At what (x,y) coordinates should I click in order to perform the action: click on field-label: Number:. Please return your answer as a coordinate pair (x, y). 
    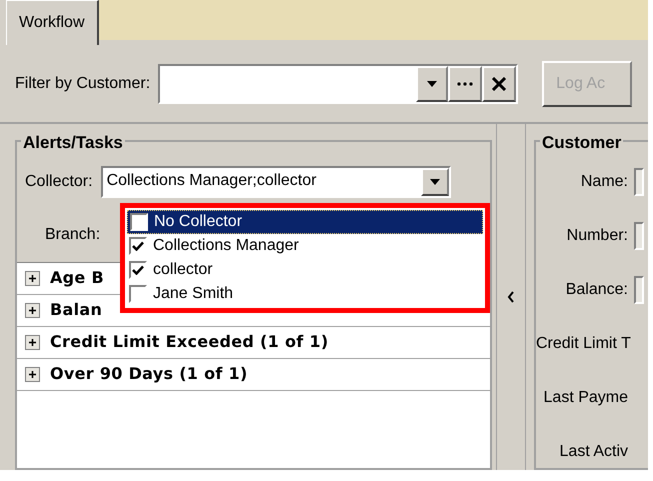
    Looking at the image, I should click on (597, 236).